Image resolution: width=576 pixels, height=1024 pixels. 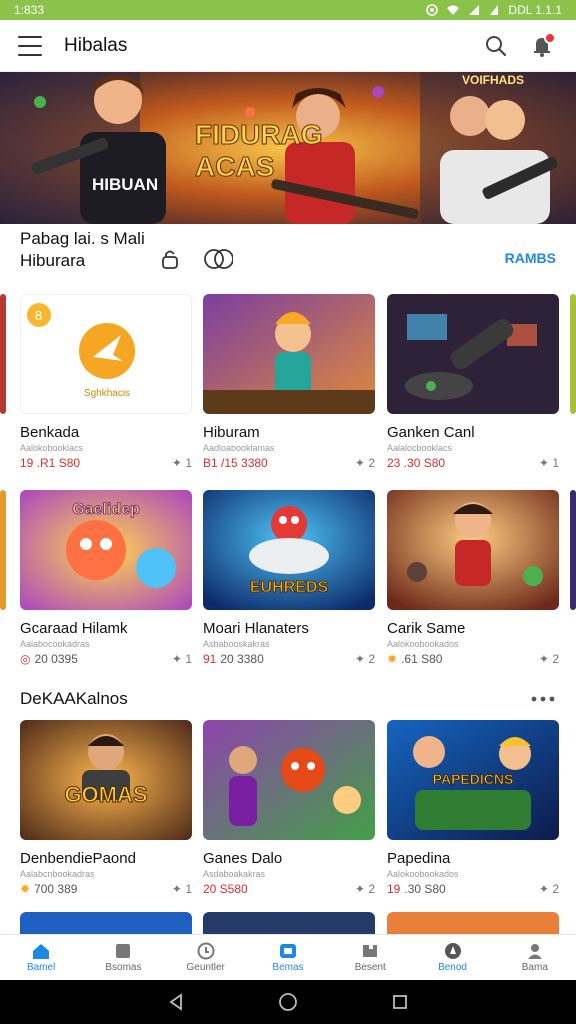 What do you see at coordinates (422, 659) in the screenshot?
I see `card-meta: .61 S80` at bounding box center [422, 659].